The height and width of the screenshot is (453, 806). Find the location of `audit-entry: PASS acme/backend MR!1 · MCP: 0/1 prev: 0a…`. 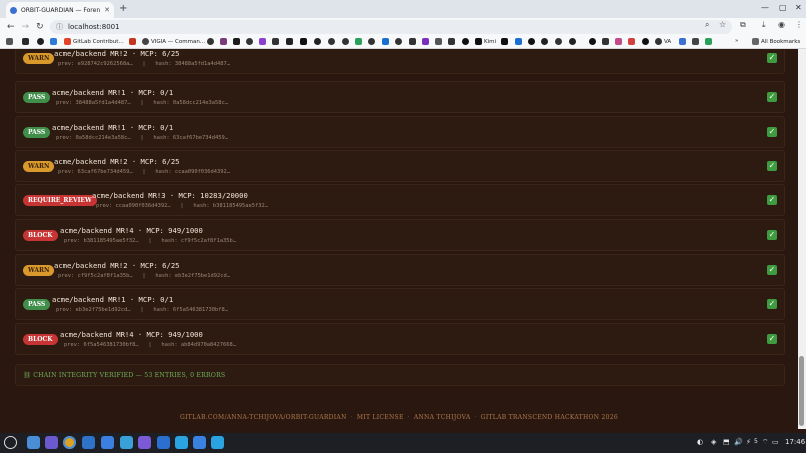

audit-entry: PASS acme/backend MR!1 · MCP: 0/1 prev: 0a… is located at coordinates (400, 132).